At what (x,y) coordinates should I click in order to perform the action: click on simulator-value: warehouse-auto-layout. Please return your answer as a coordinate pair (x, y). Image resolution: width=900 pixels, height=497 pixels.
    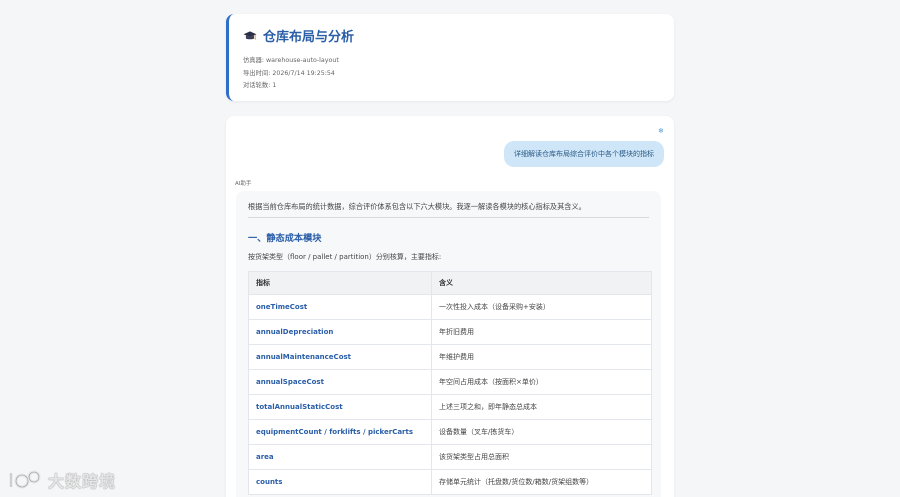
    Looking at the image, I should click on (302, 60).